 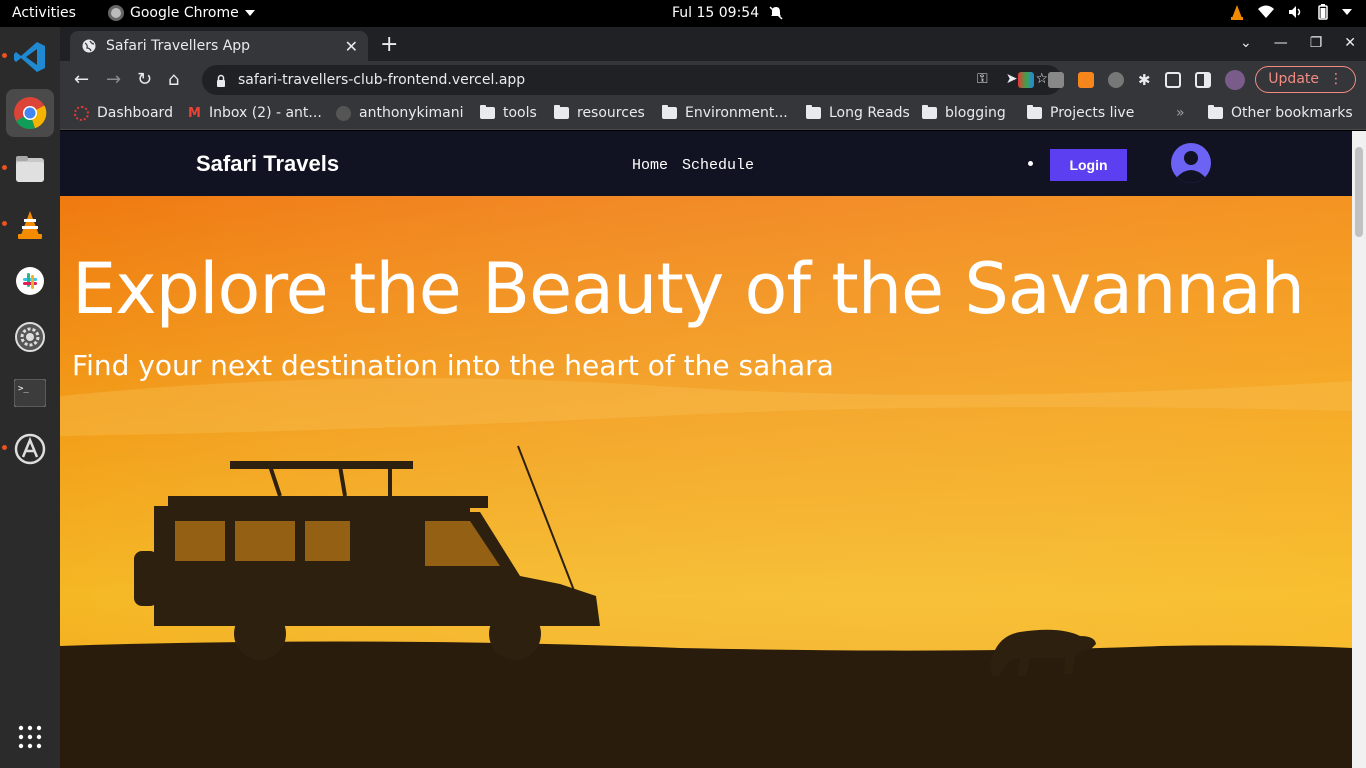 What do you see at coordinates (113, 79) in the screenshot?
I see `forward-icon: →` at bounding box center [113, 79].